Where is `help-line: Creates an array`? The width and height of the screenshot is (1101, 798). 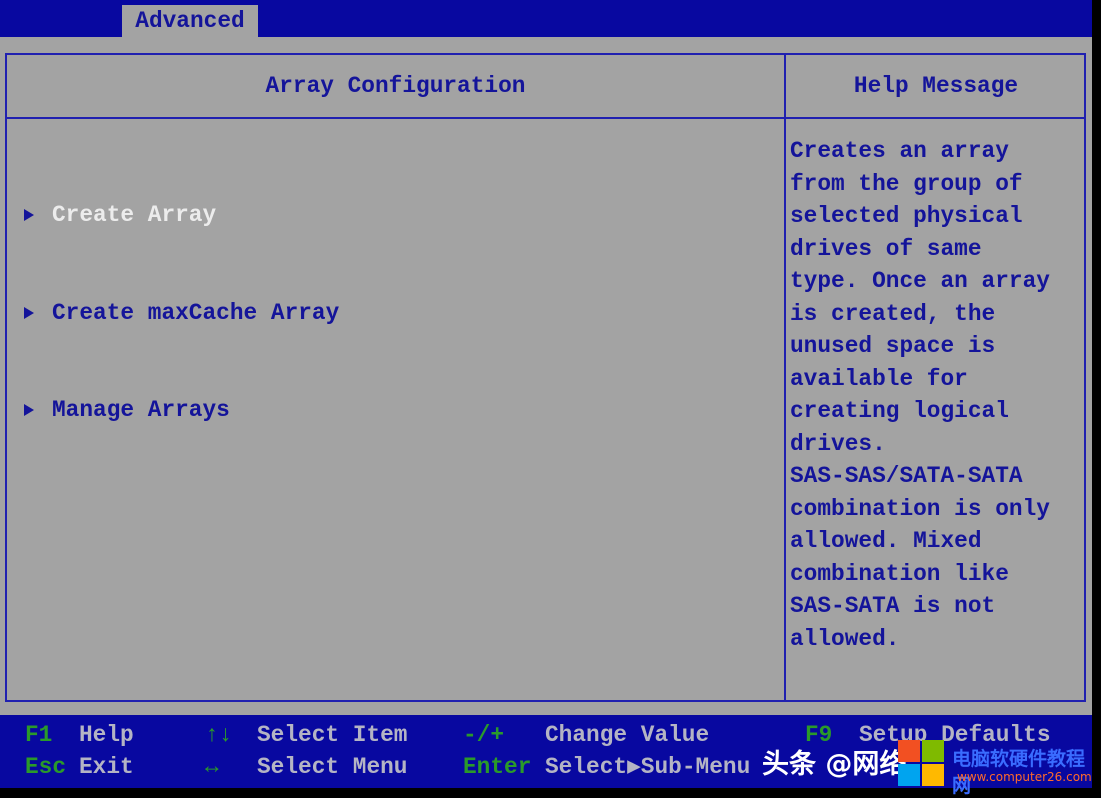
help-line: Creates an array is located at coordinates (899, 151).